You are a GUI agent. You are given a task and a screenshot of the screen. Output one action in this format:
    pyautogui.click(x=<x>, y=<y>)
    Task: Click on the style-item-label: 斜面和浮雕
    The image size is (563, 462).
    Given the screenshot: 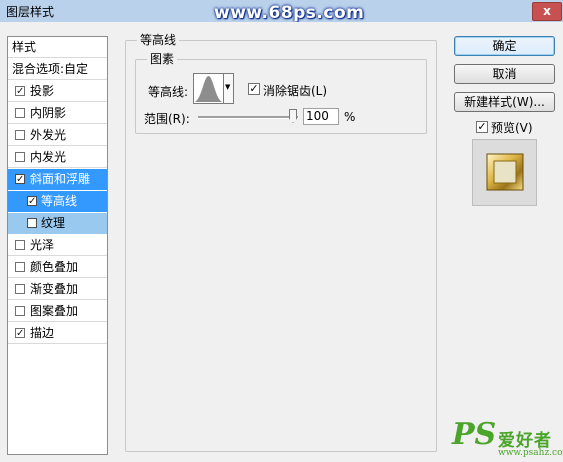 What is the action you would take?
    pyautogui.click(x=60, y=179)
    